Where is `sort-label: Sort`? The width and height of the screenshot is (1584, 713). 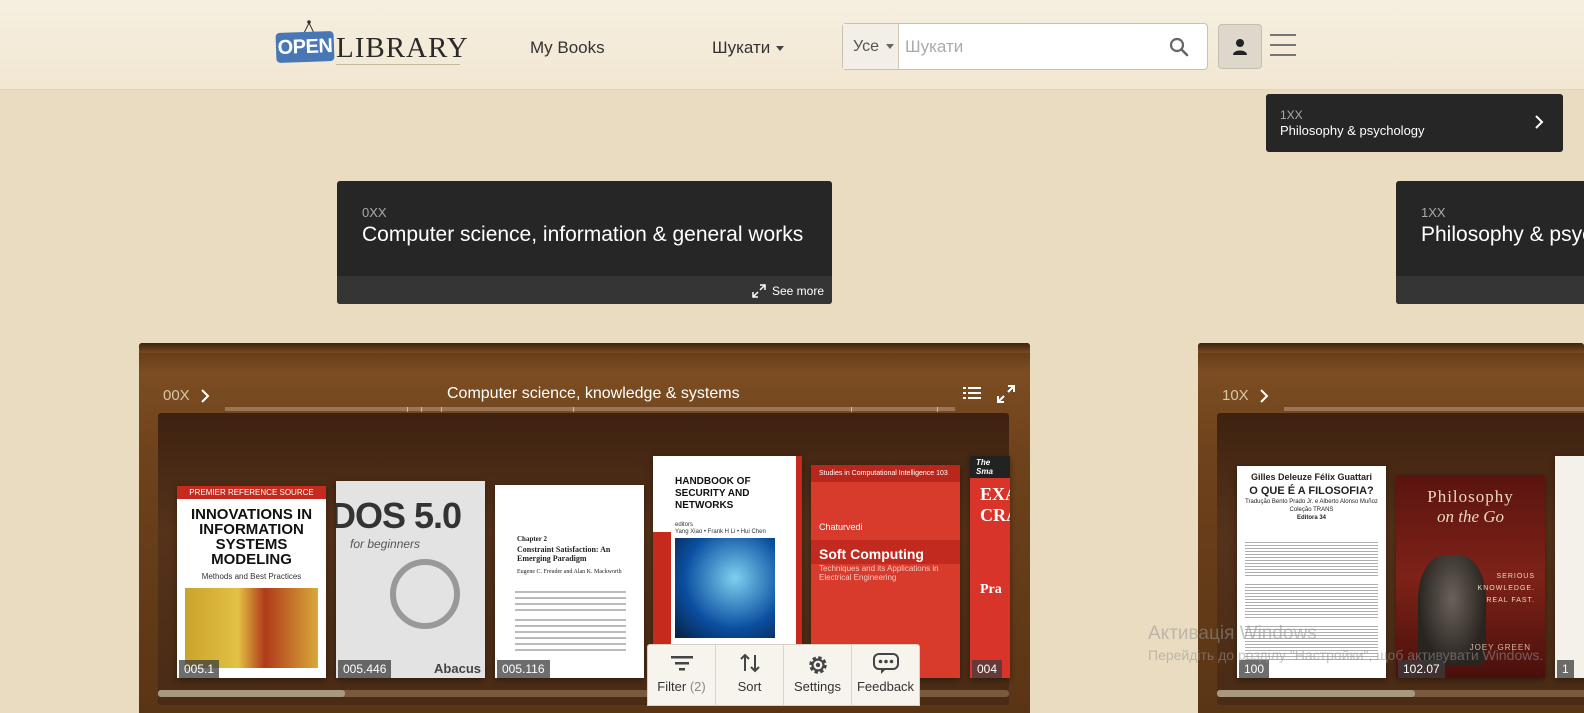
sort-label: Sort is located at coordinates (749, 686).